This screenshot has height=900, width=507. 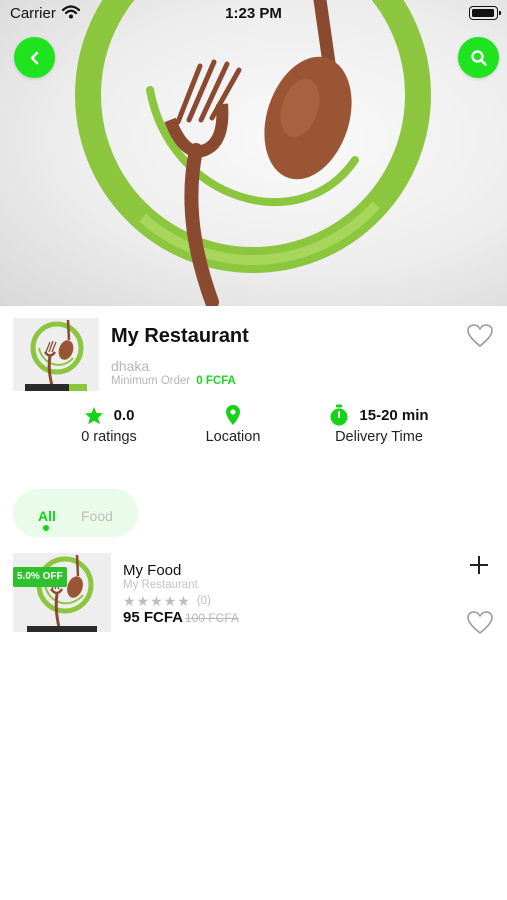 I want to click on search-button, so click(x=478, y=57).